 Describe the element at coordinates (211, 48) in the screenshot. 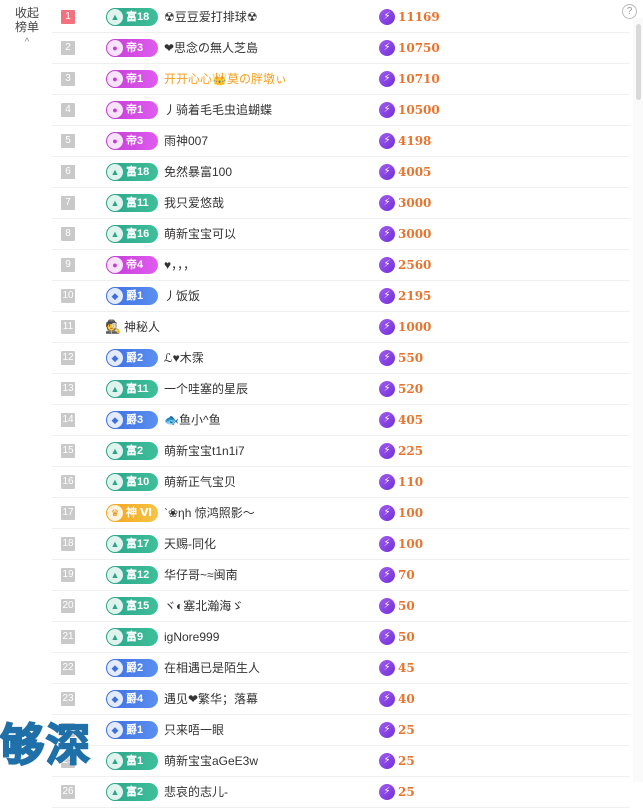

I see `user-name: ❤思念の無人芝島` at that location.